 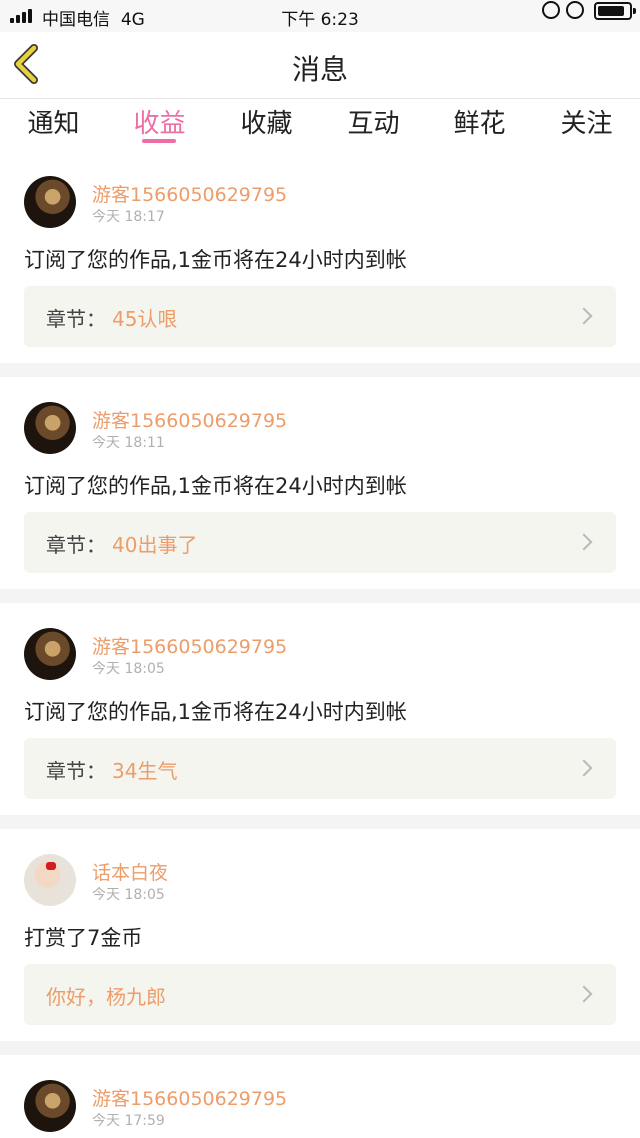 What do you see at coordinates (106, 997) in the screenshot?
I see `work-title: 你好，杨九郎` at bounding box center [106, 997].